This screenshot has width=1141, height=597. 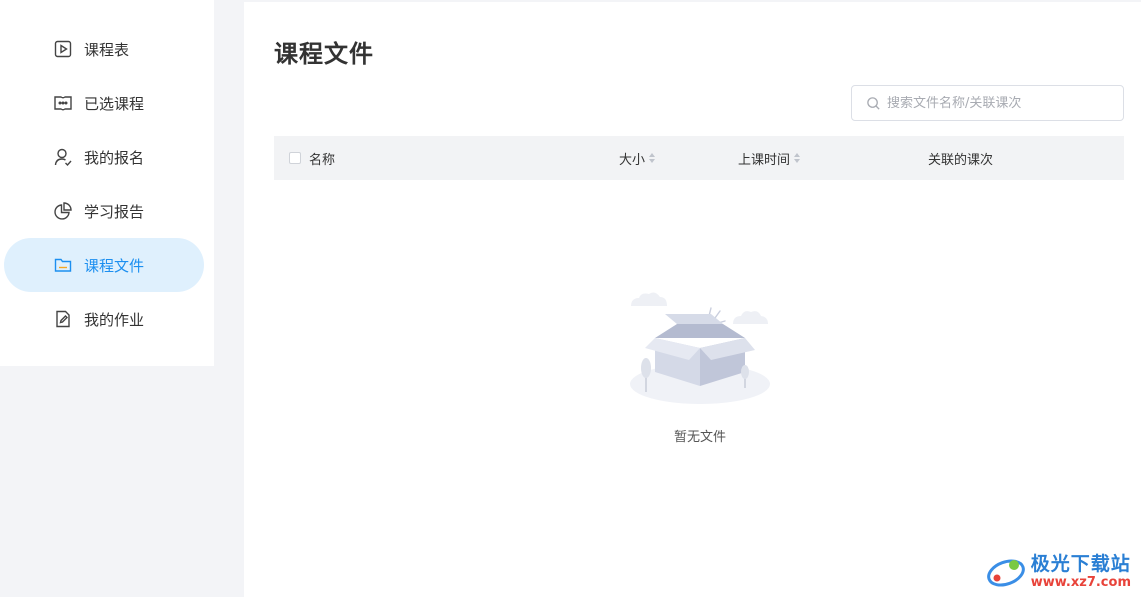 I want to click on column-lesson: 关联的课次, so click(x=960, y=158).